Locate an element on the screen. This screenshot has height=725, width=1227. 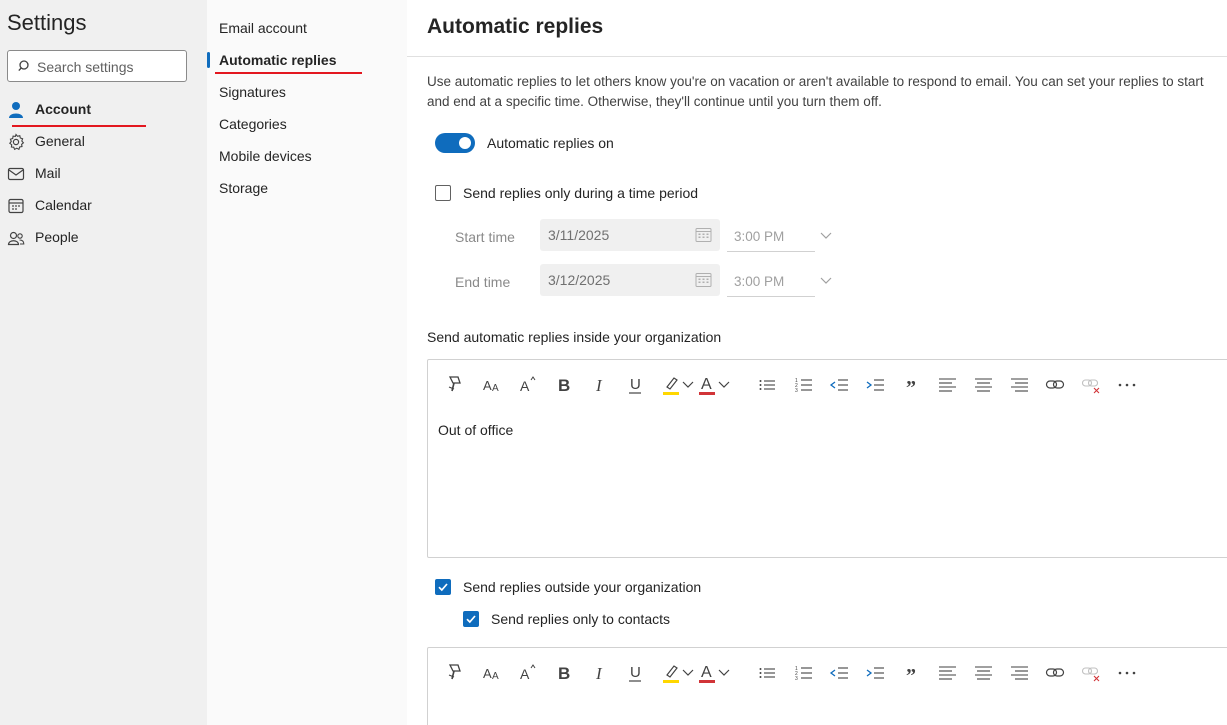
search-icon is located at coordinates (23, 66).